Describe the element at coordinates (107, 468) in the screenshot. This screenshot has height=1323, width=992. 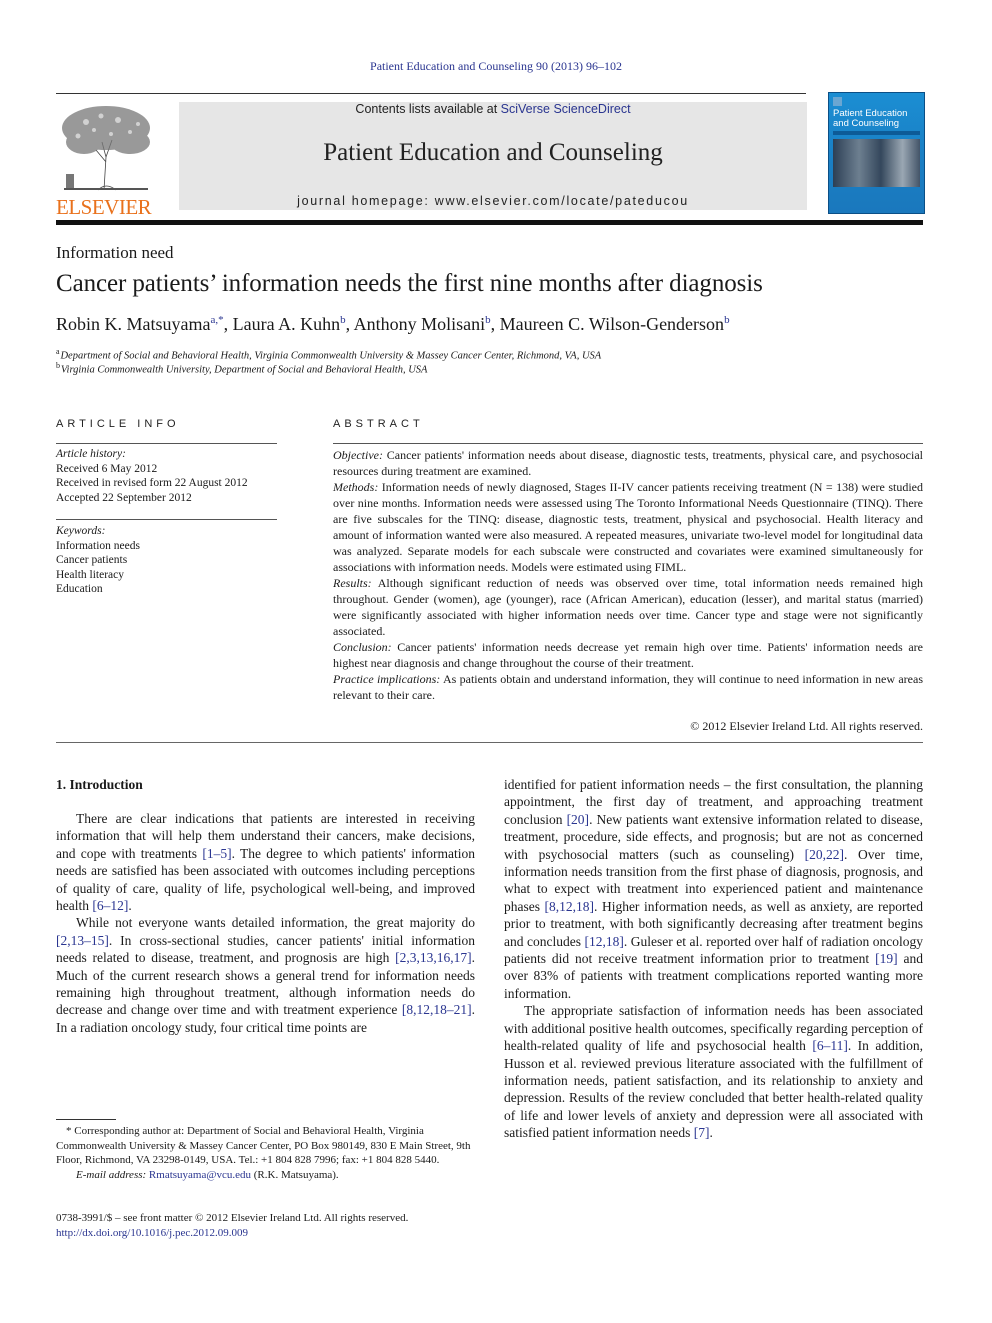
I see `history-received: Received 6 May 2012` at that location.